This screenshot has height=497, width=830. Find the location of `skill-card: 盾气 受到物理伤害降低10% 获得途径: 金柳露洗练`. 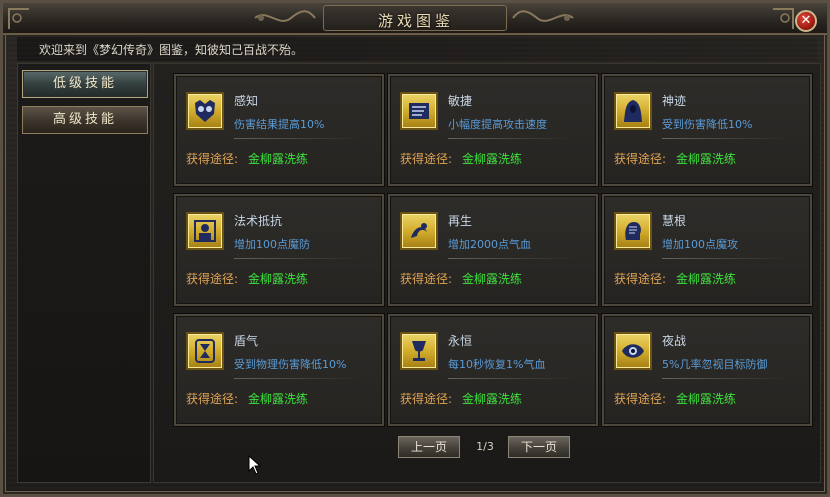

skill-card: 盾气 受到物理伤害降低10% 获得途径: 金柳露洗练 is located at coordinates (279, 370).